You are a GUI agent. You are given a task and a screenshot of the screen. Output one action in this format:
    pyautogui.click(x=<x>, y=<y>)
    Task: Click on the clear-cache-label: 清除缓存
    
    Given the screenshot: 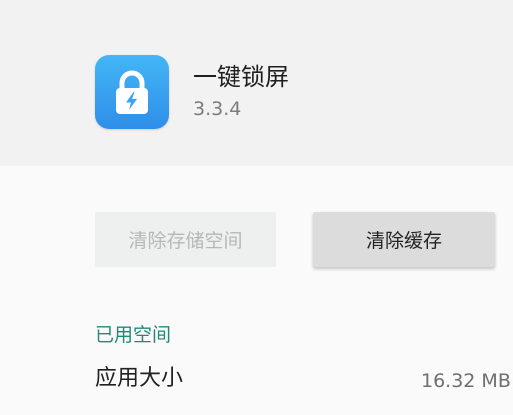 What is the action you would take?
    pyautogui.click(x=403, y=241)
    